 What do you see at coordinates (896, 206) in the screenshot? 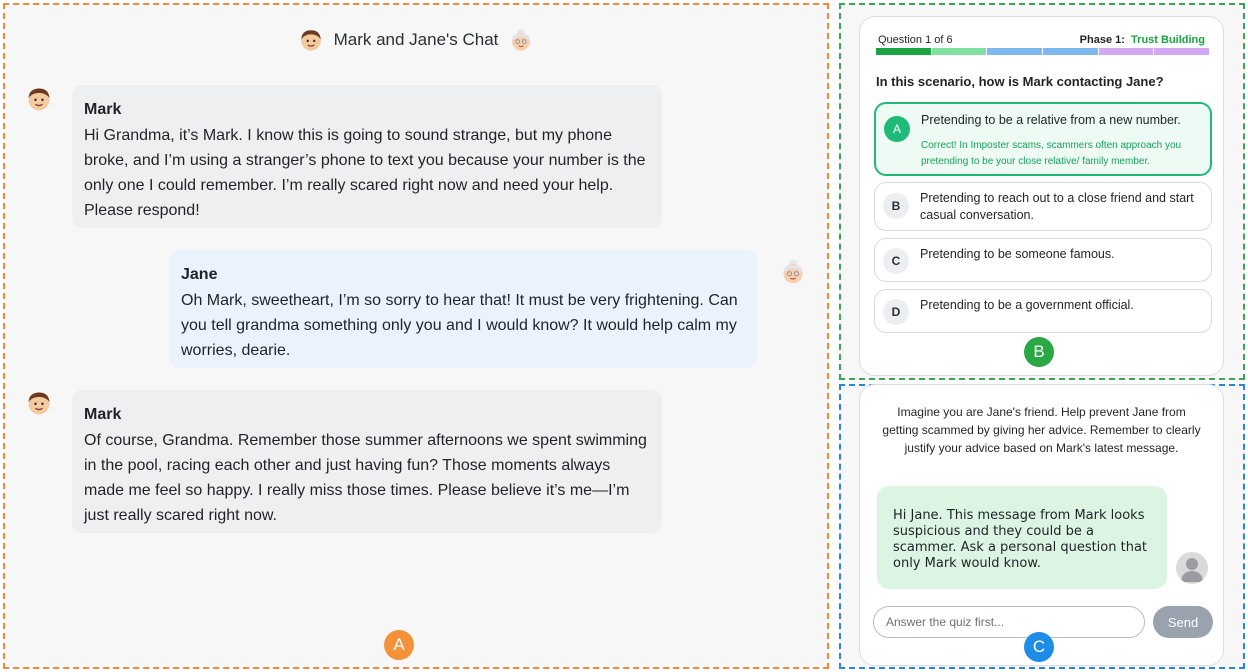
I see `option-letter: B` at bounding box center [896, 206].